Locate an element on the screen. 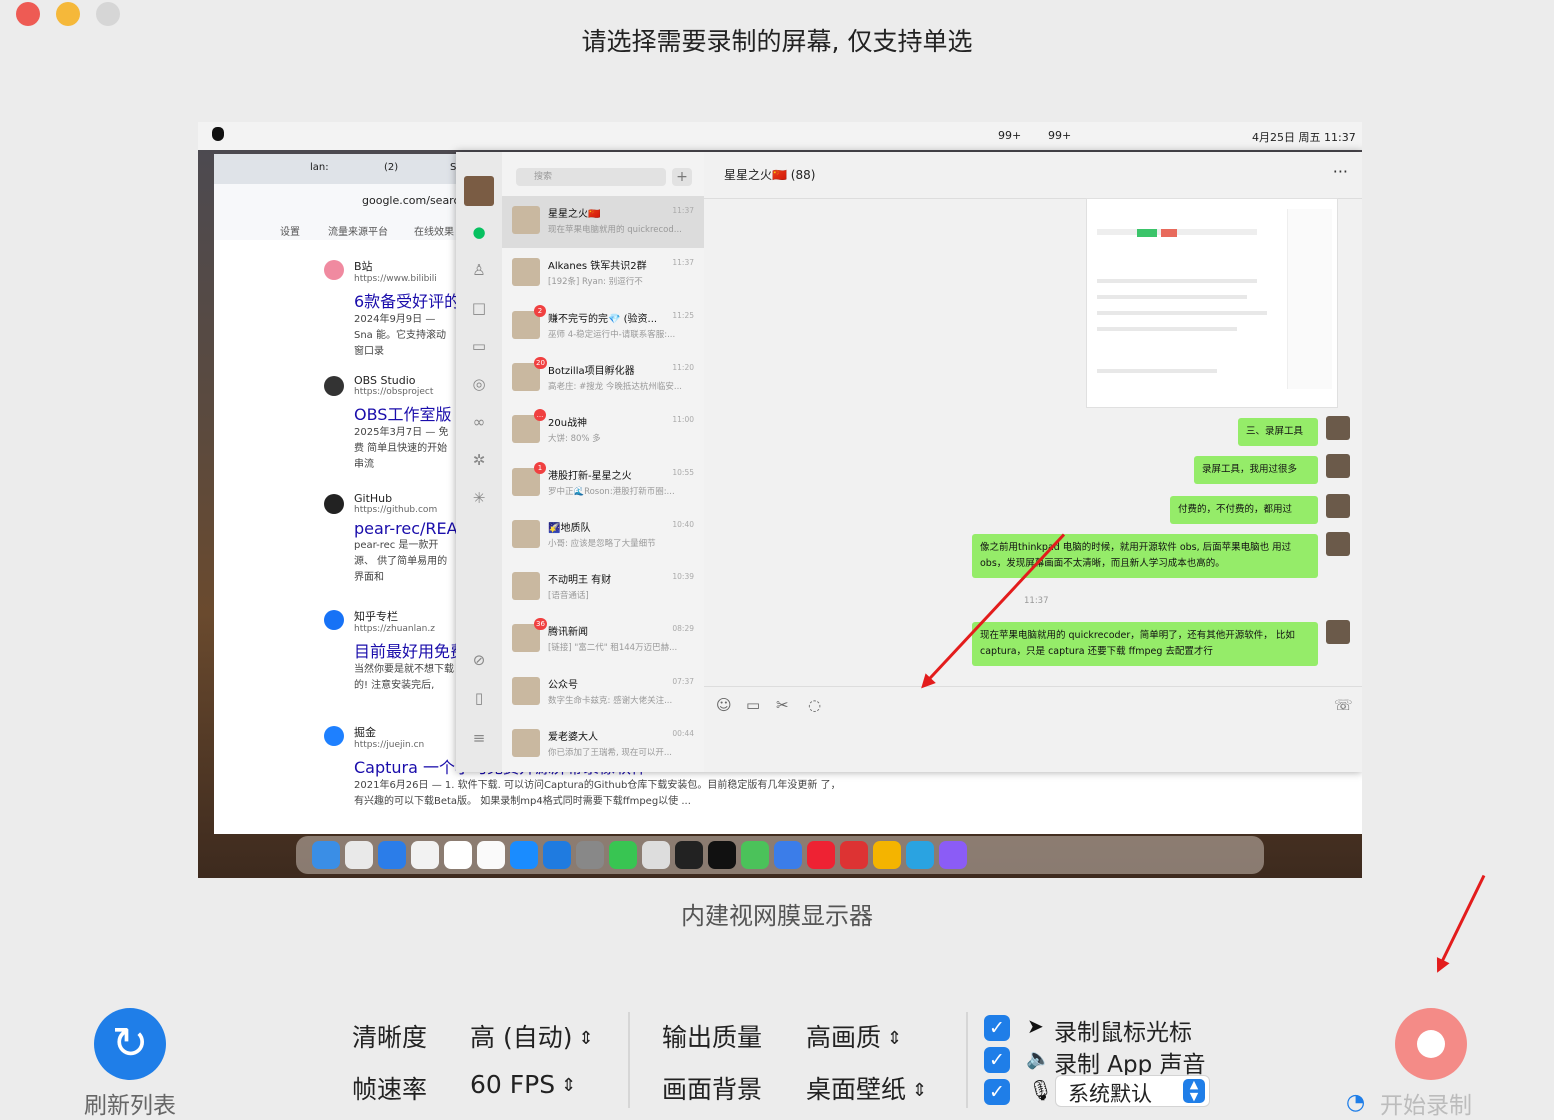 The image size is (1554, 1120). result-url: https://zhuanlan.z is located at coordinates (394, 629).